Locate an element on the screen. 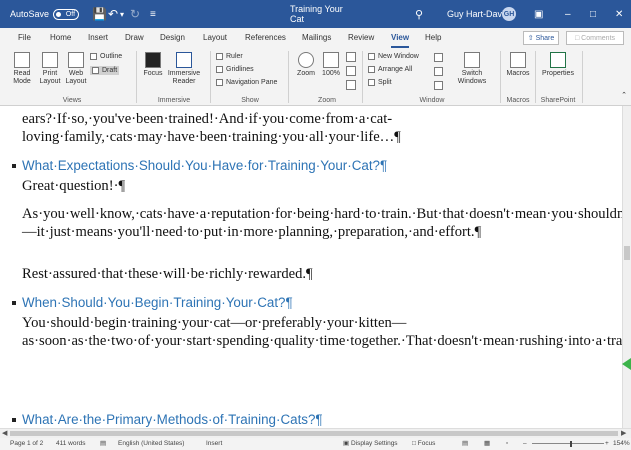 The height and width of the screenshot is (450, 631). properties-button: Properties is located at coordinates (558, 65).